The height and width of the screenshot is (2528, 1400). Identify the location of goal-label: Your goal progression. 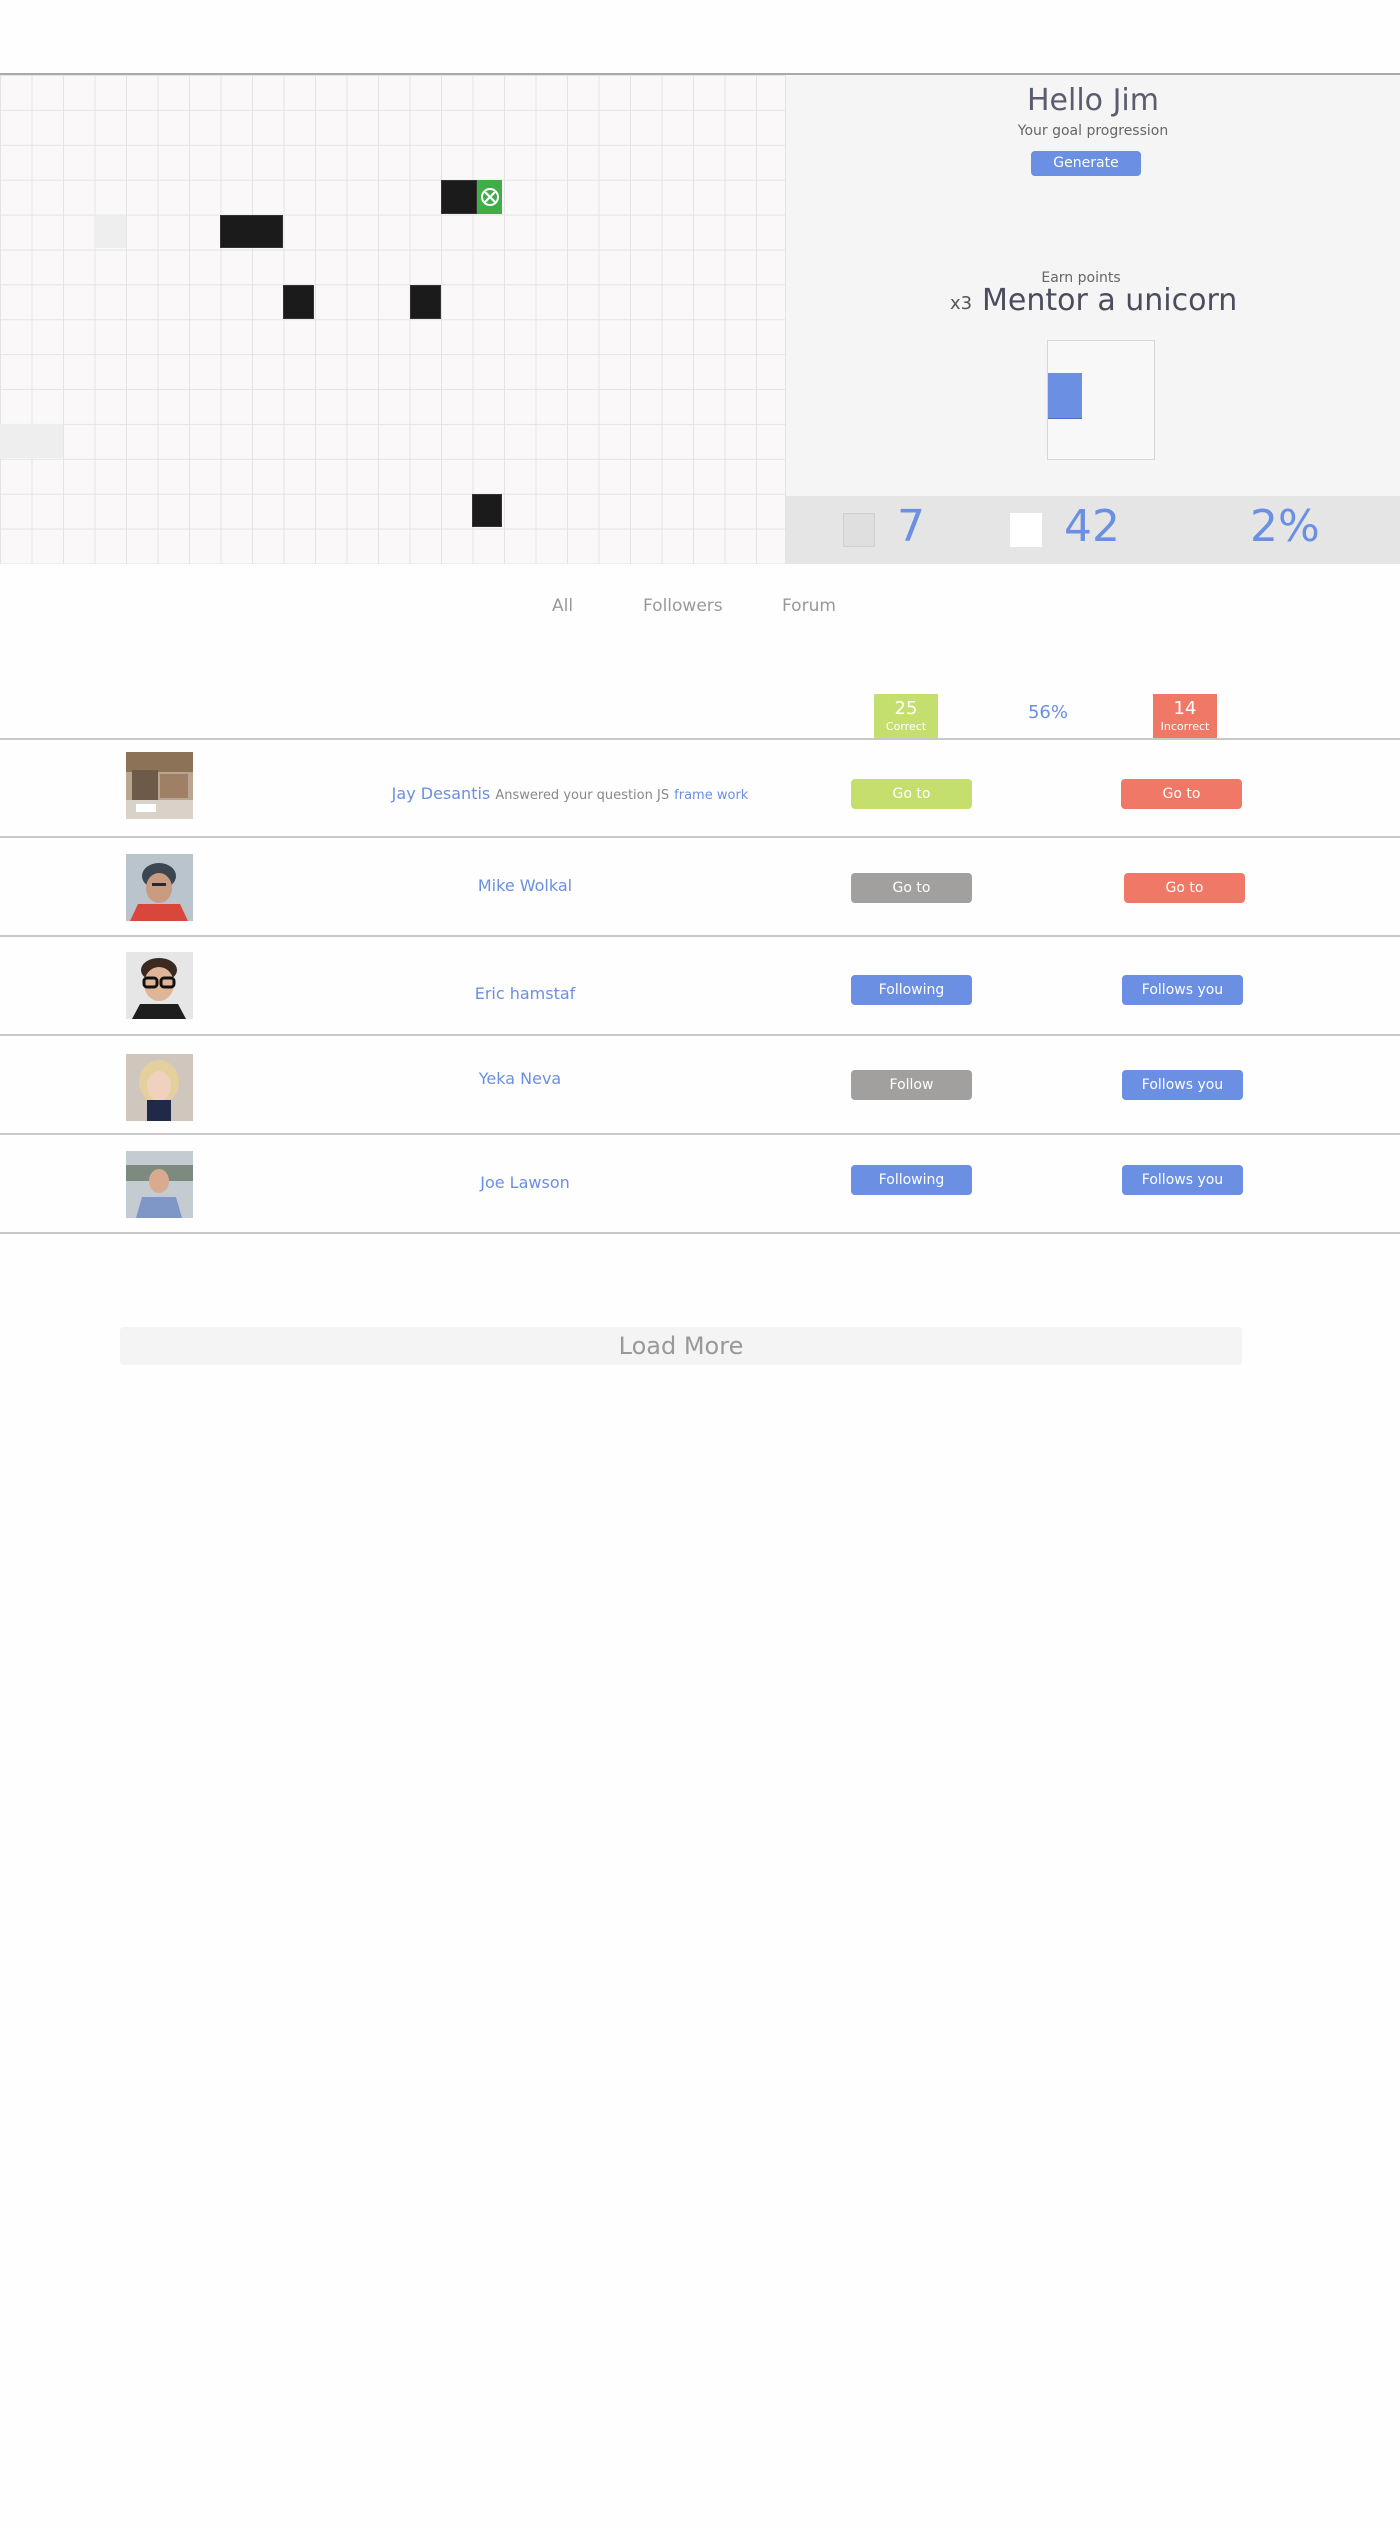
(1093, 131).